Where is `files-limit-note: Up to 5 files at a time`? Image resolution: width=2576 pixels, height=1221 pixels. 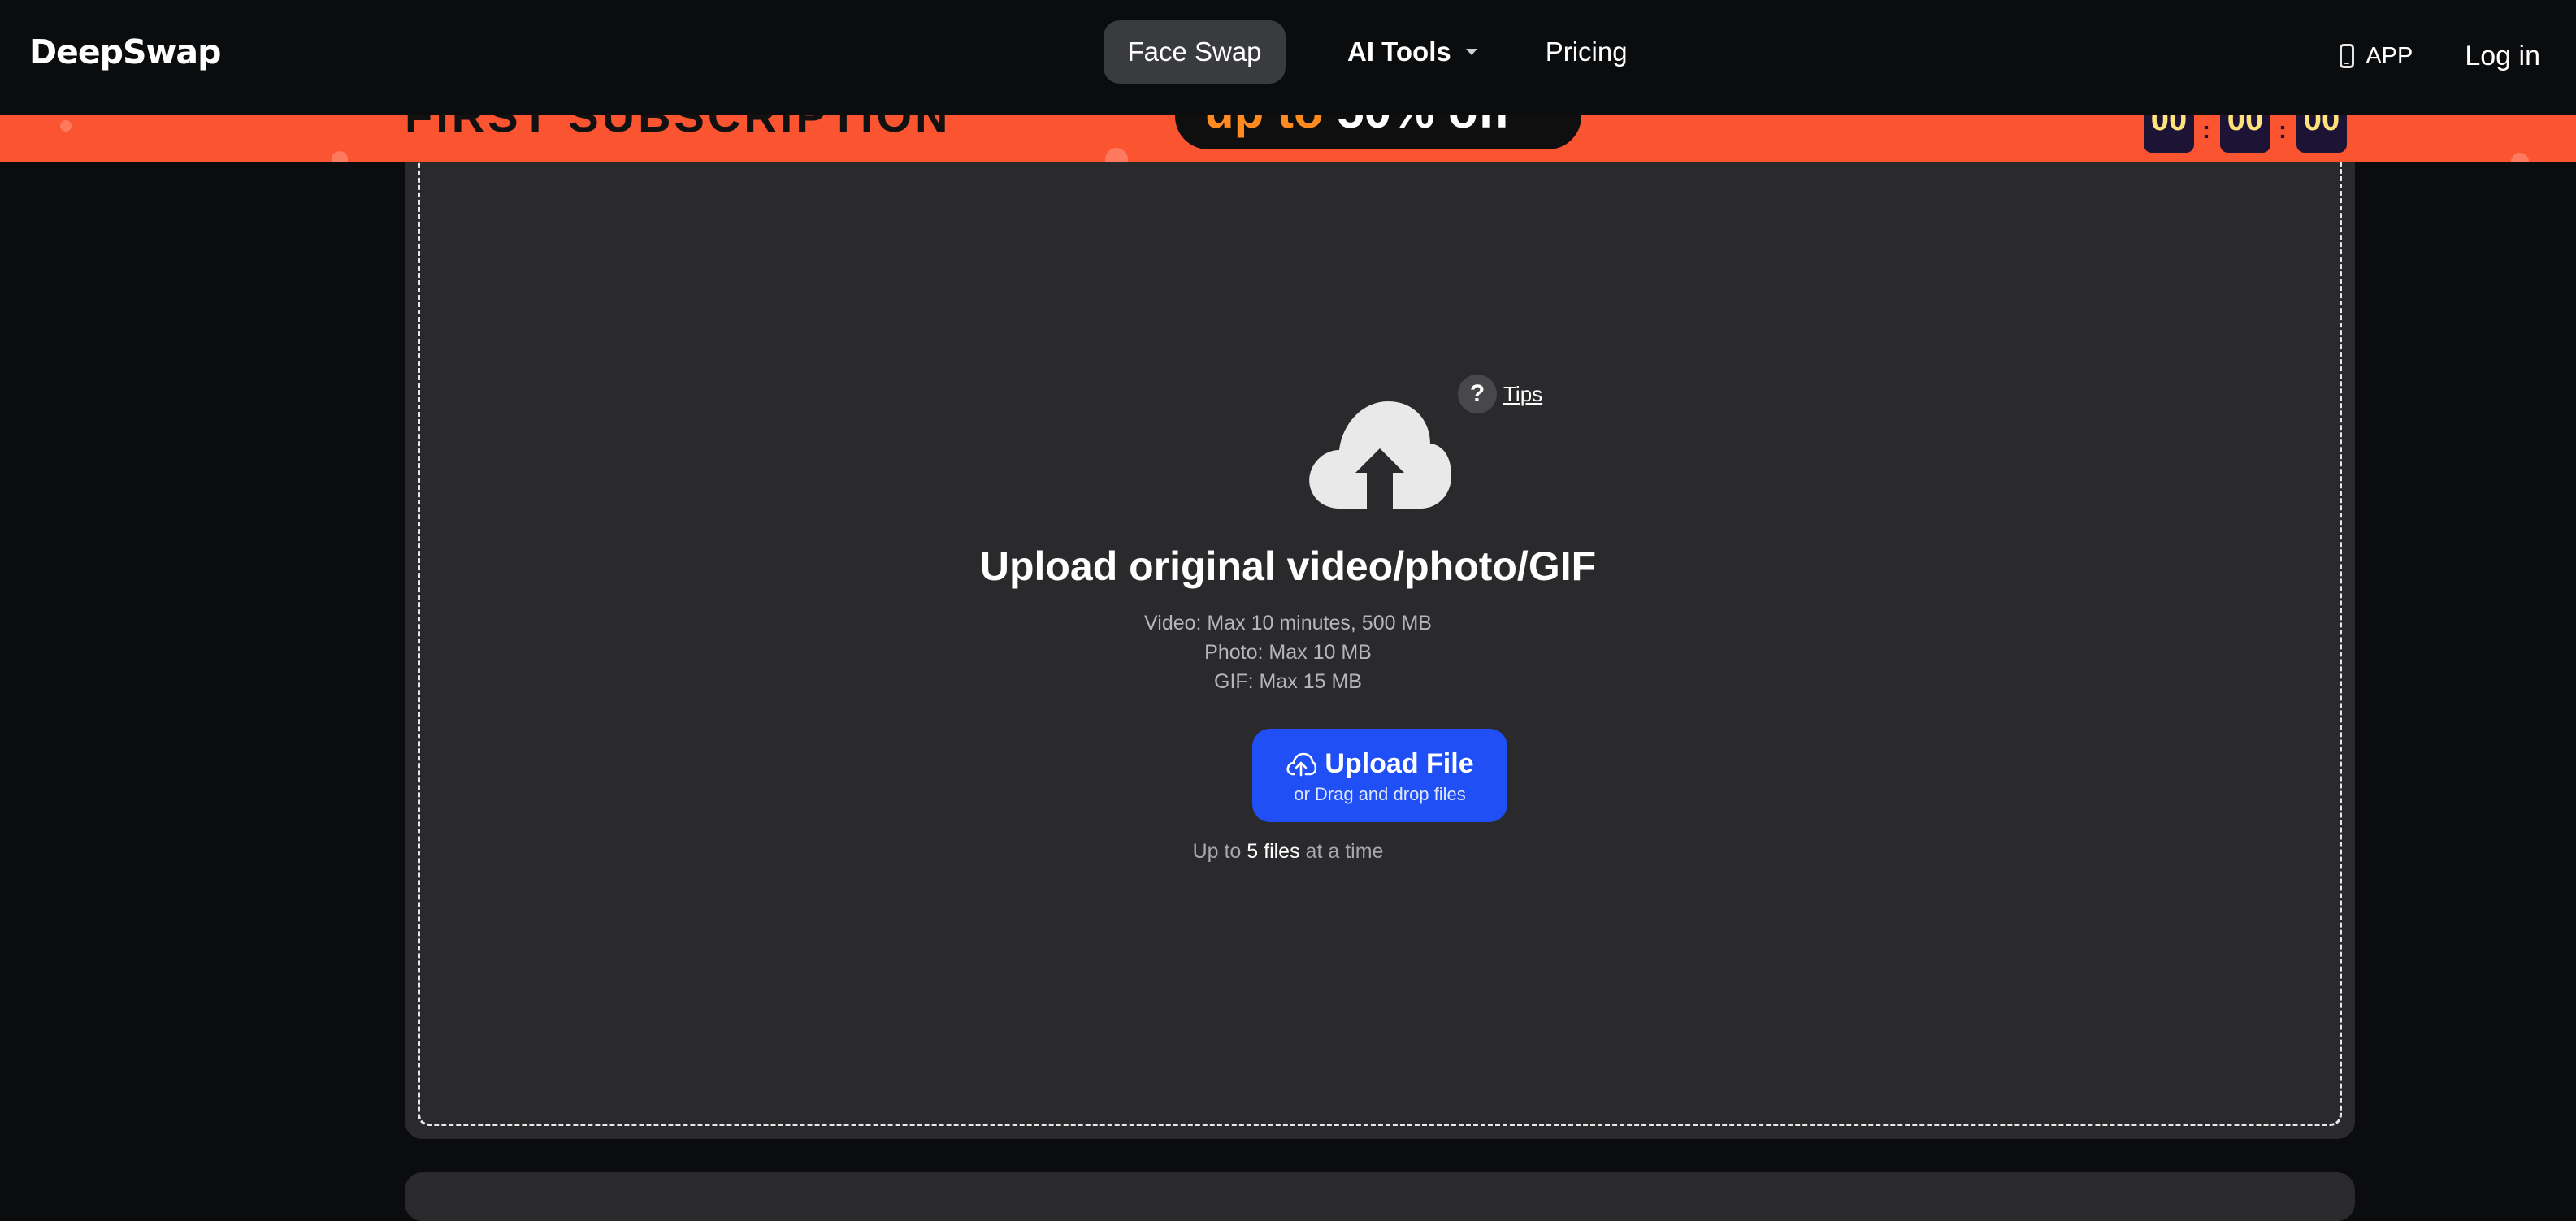 files-limit-note: Up to 5 files at a time is located at coordinates (1288, 852).